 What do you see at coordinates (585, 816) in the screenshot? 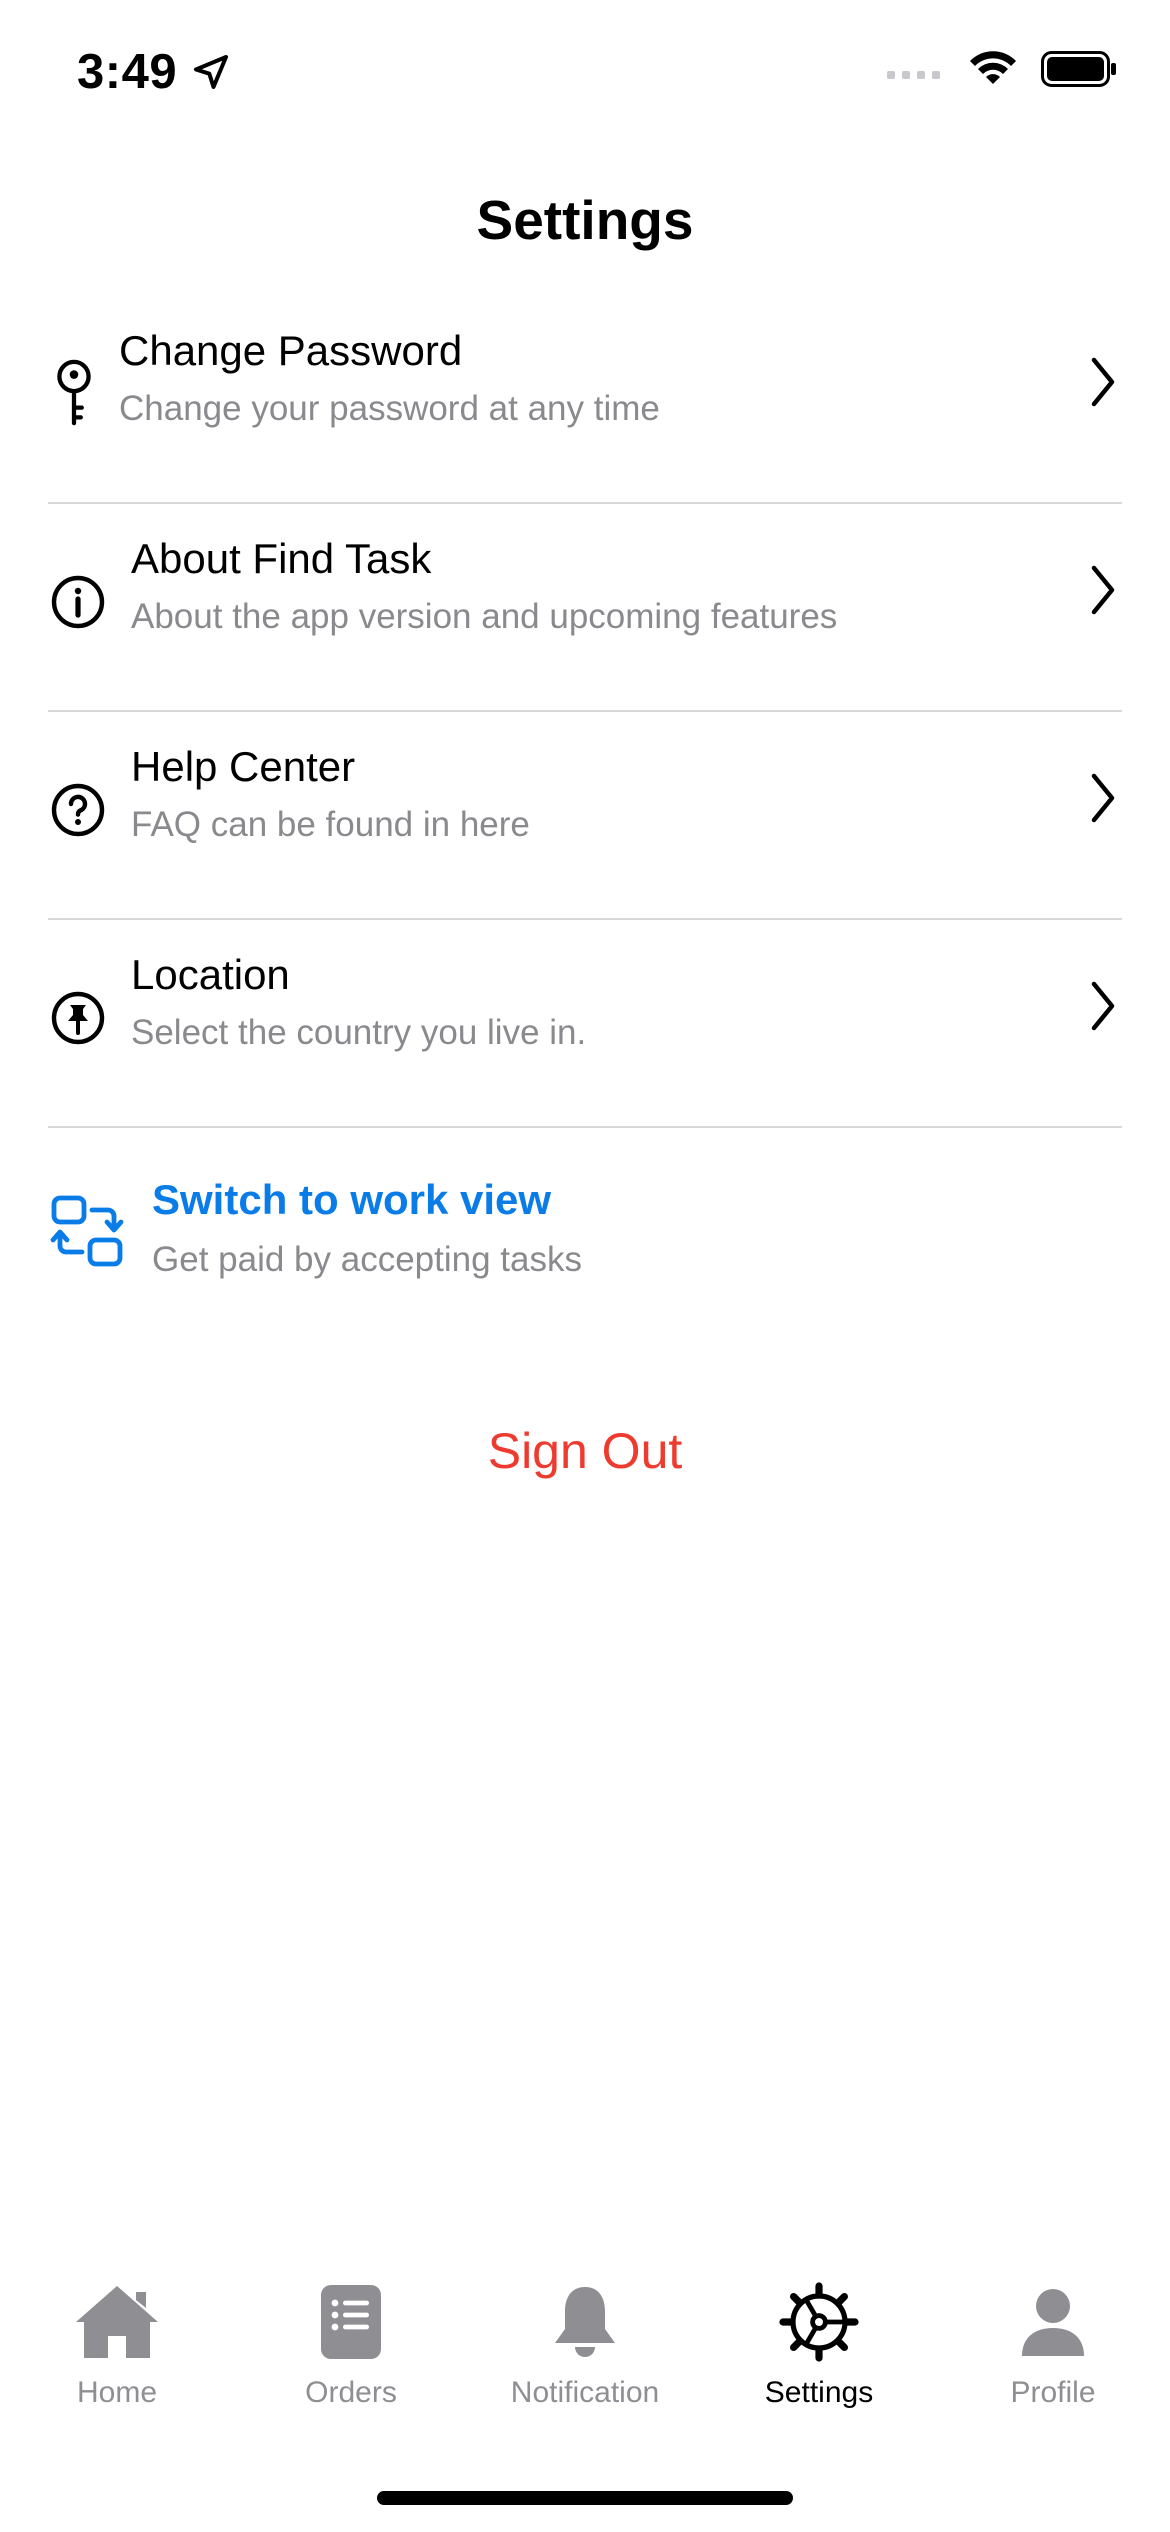
I see `settings-item-help-center: Help Center FAQ can be found in here` at bounding box center [585, 816].